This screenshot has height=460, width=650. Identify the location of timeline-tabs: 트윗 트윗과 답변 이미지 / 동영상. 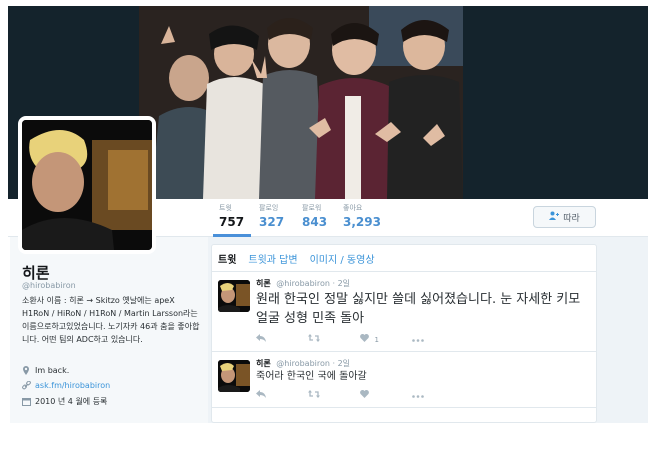
(404, 258).